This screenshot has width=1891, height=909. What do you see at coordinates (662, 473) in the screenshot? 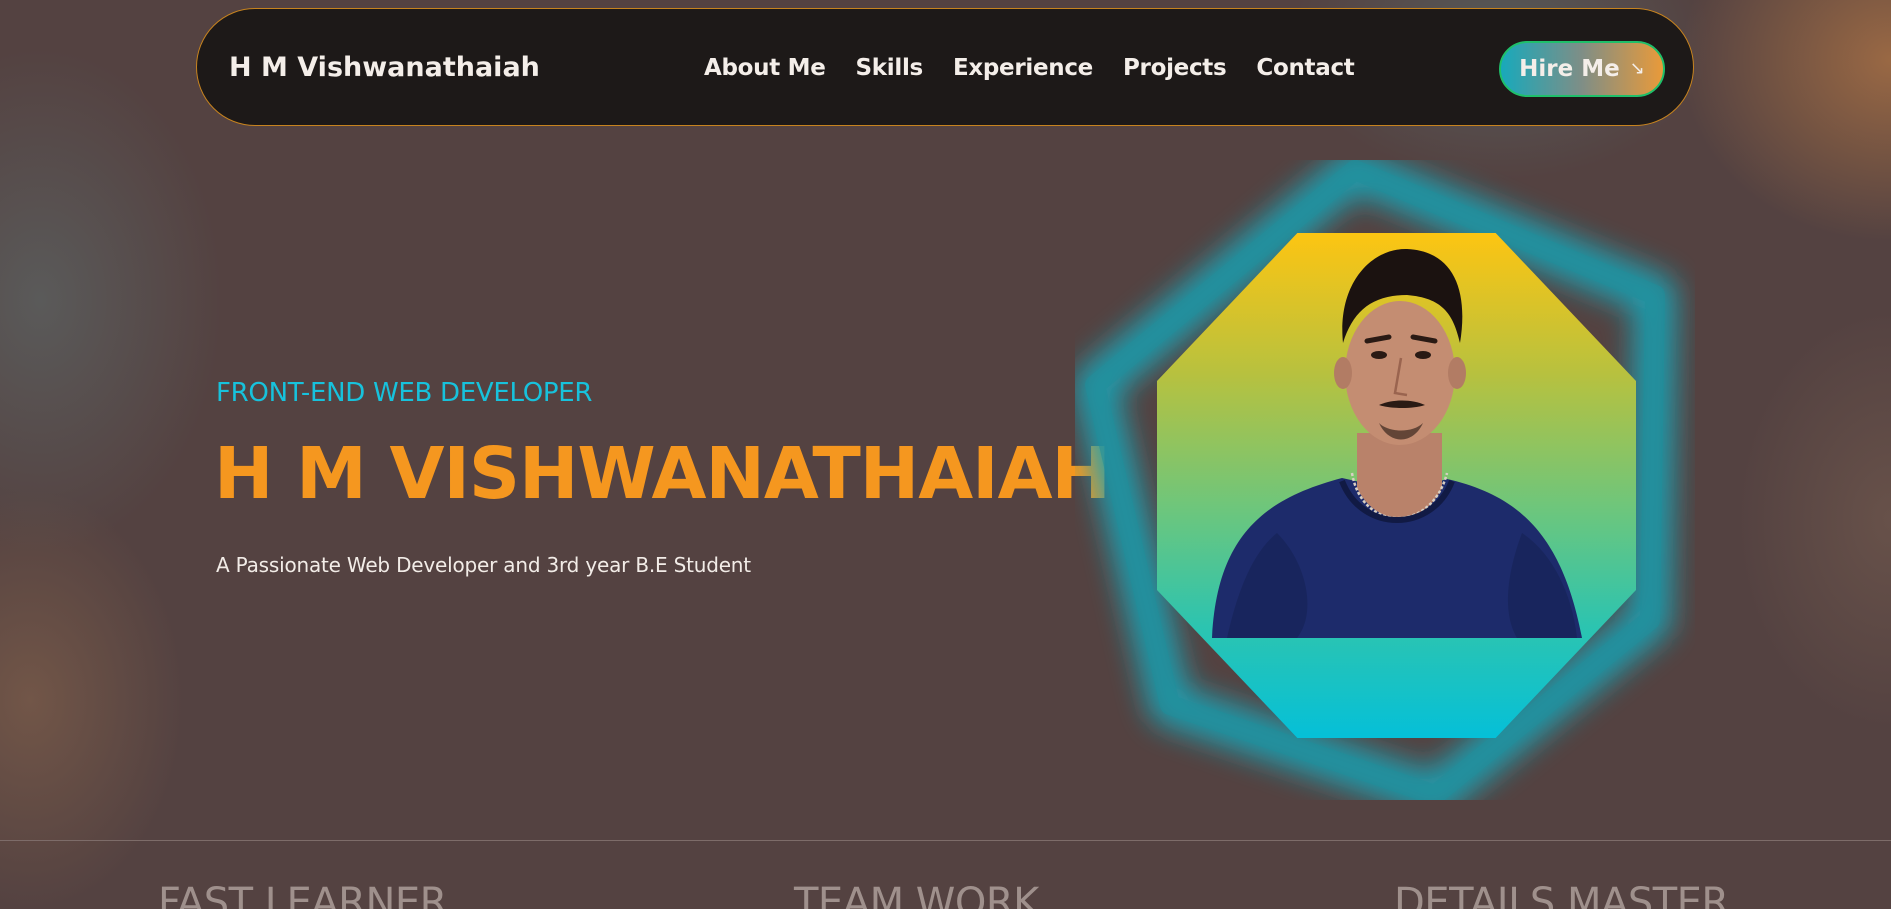
I see `hero-name: H M VISHWANATHAIAH` at bounding box center [662, 473].